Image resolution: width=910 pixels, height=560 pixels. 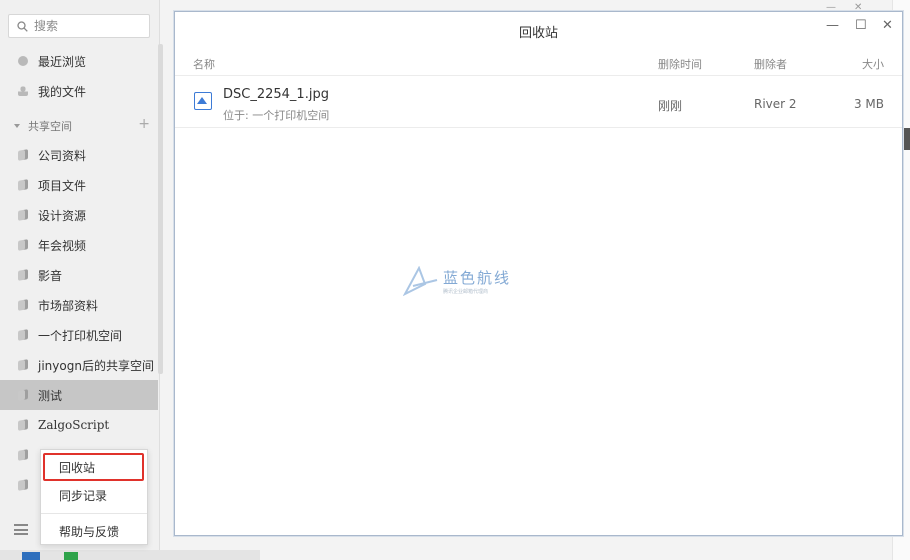 What do you see at coordinates (477, 278) in the screenshot?
I see `watermark-title: 蓝色航线` at bounding box center [477, 278].